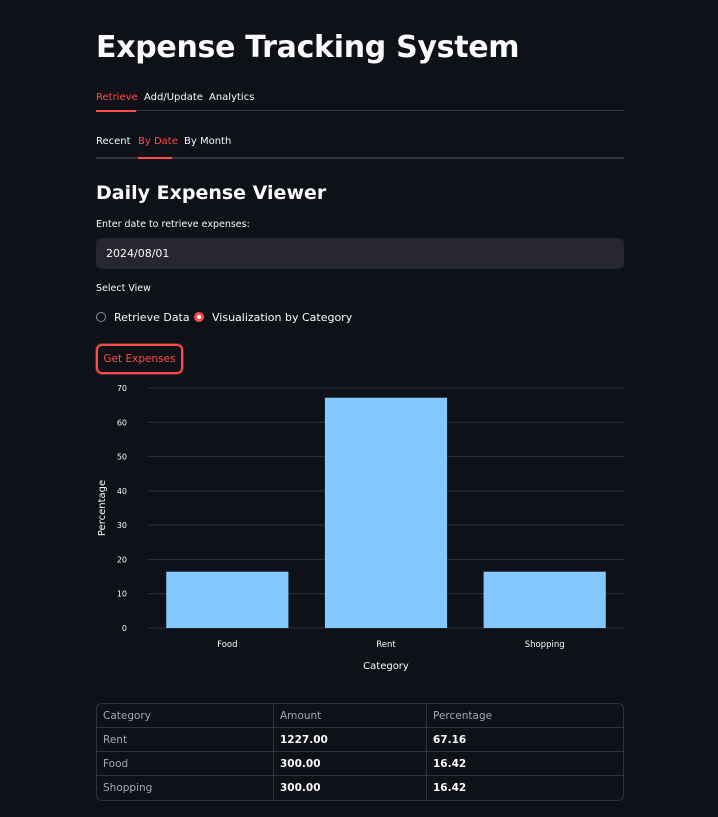 The height and width of the screenshot is (817, 718). I want to click on y-tick-label: 20, so click(122, 559).